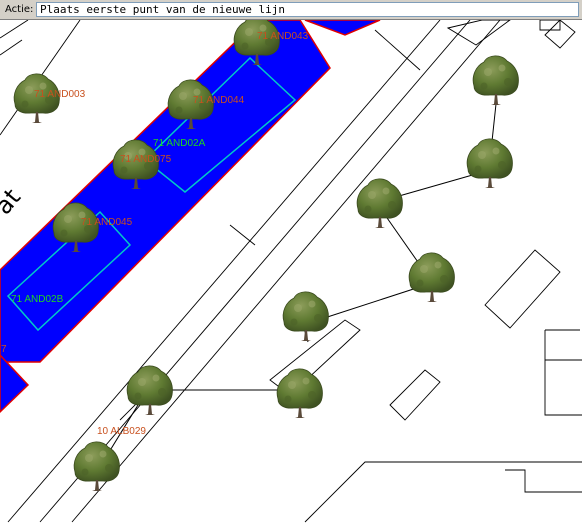  I want to click on label-and043: 71 AND043, so click(283, 36).